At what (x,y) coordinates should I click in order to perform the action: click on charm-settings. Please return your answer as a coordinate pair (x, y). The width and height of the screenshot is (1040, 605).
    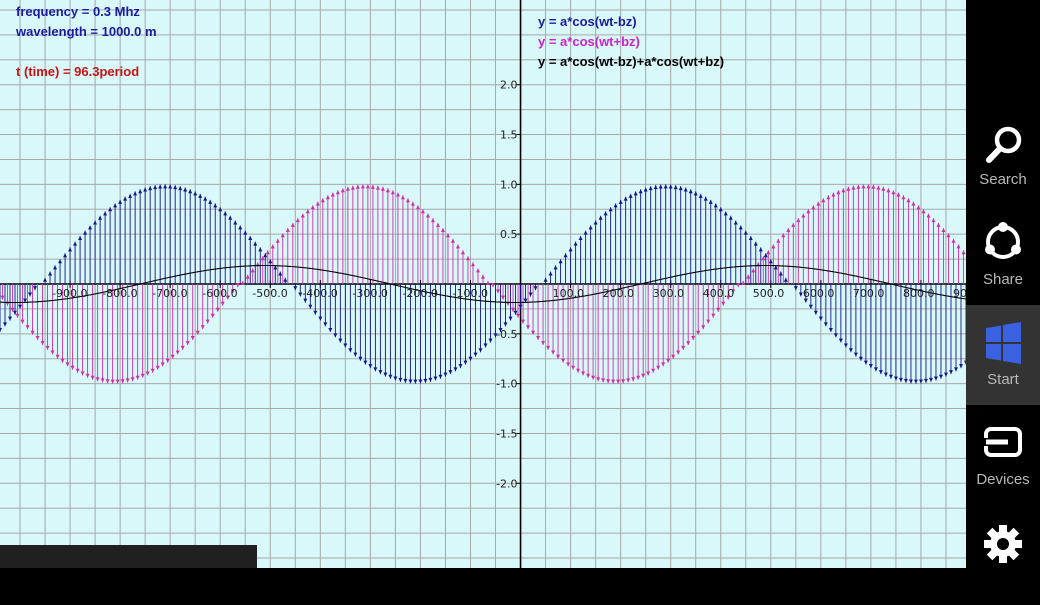
    Looking at the image, I should click on (1003, 555).